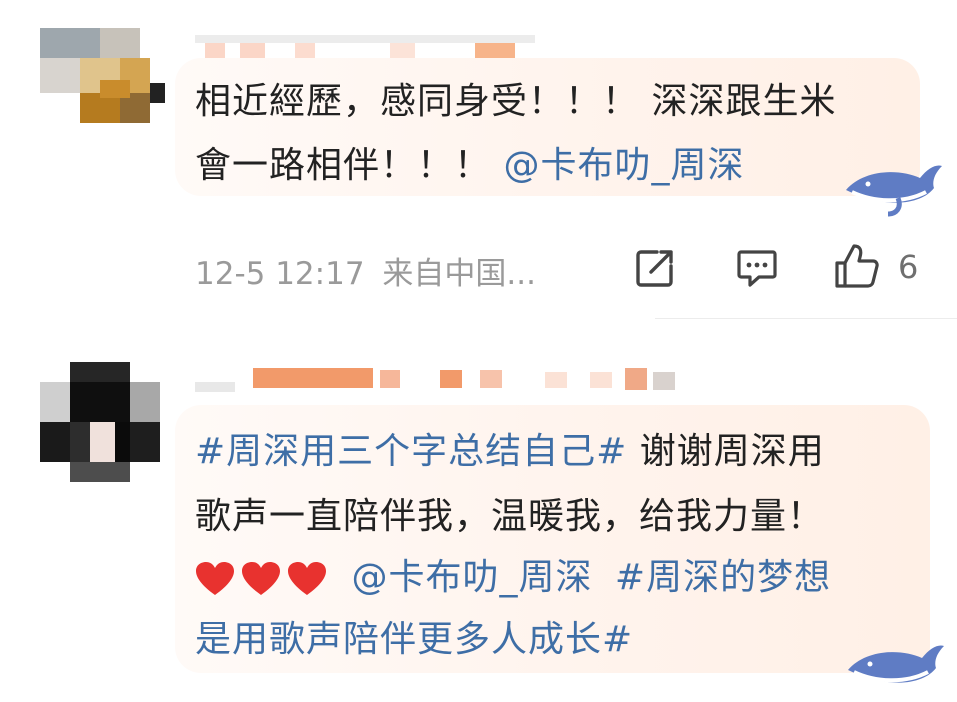  I want to click on hashtag-link: #周深用三个字总结自己#, so click(411, 451).